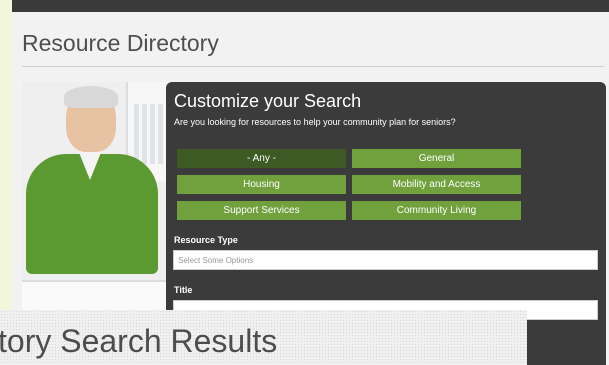  Describe the element at coordinates (91, 97) in the screenshot. I see `hair` at that location.